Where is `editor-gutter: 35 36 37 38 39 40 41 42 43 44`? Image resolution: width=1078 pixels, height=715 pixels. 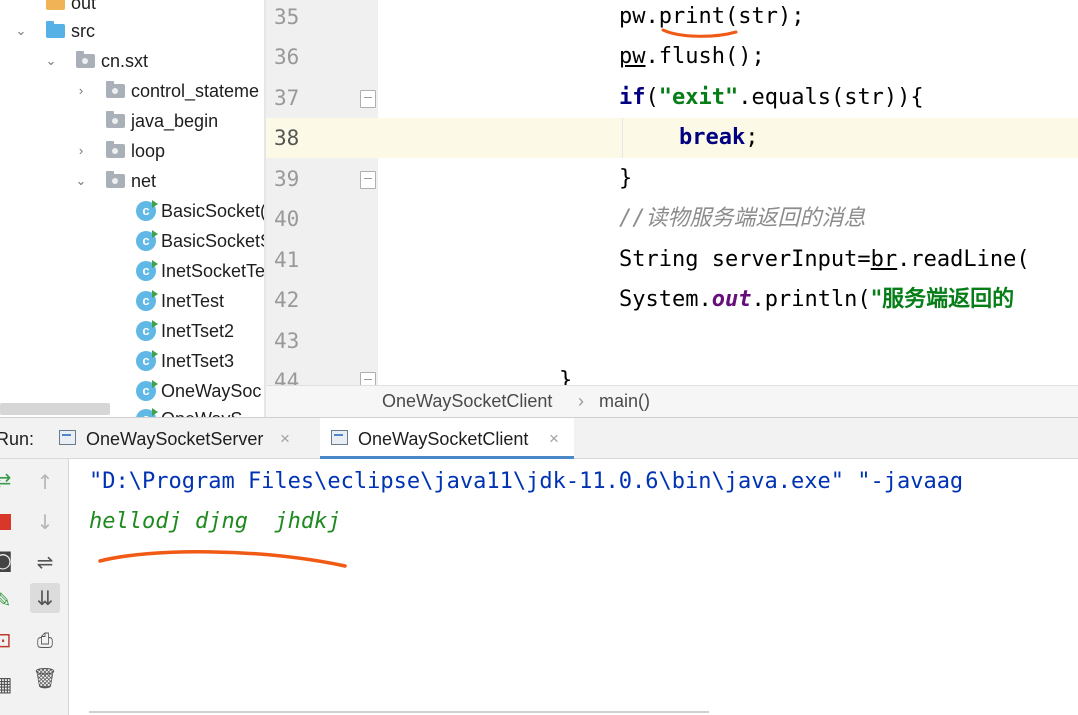
editor-gutter: 35 36 37 38 39 40 41 42 43 44 is located at coordinates (322, 192).